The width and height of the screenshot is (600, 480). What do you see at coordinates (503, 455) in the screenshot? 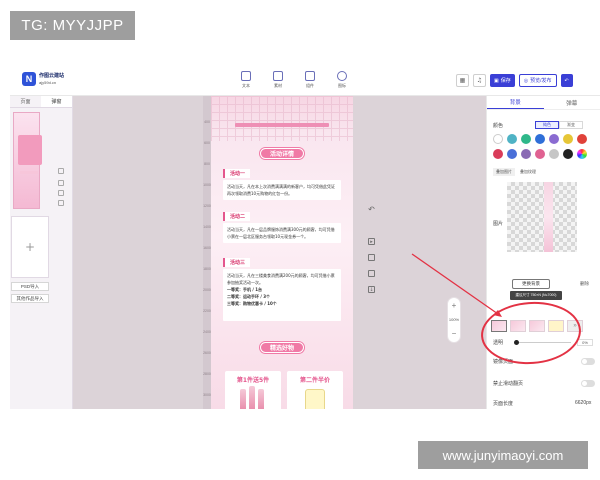
I see `watermark-bottom: www.junyimaoyi.com` at bounding box center [503, 455].